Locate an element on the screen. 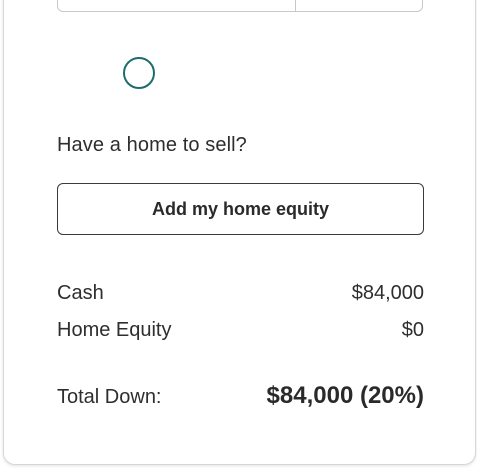 This screenshot has height=468, width=477. cash-value: $84,000 is located at coordinates (387, 293).